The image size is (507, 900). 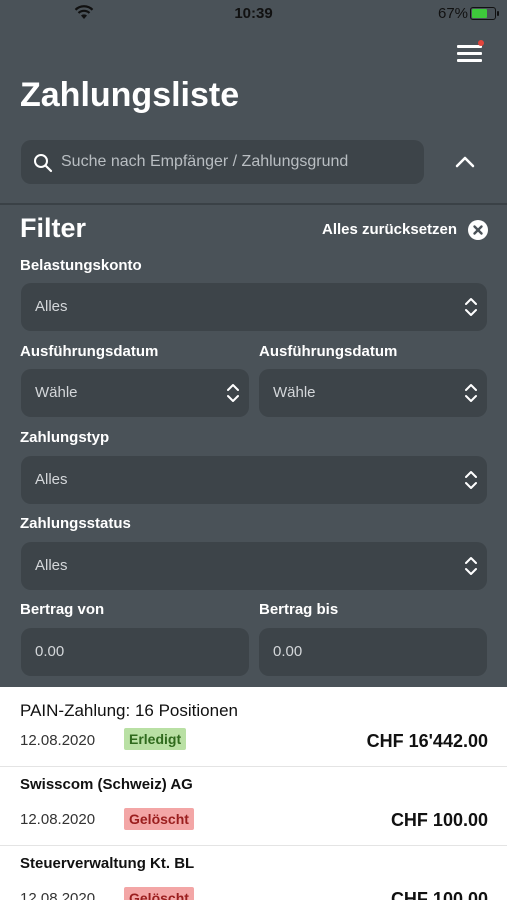 I want to click on search-bar, so click(x=222, y=162).